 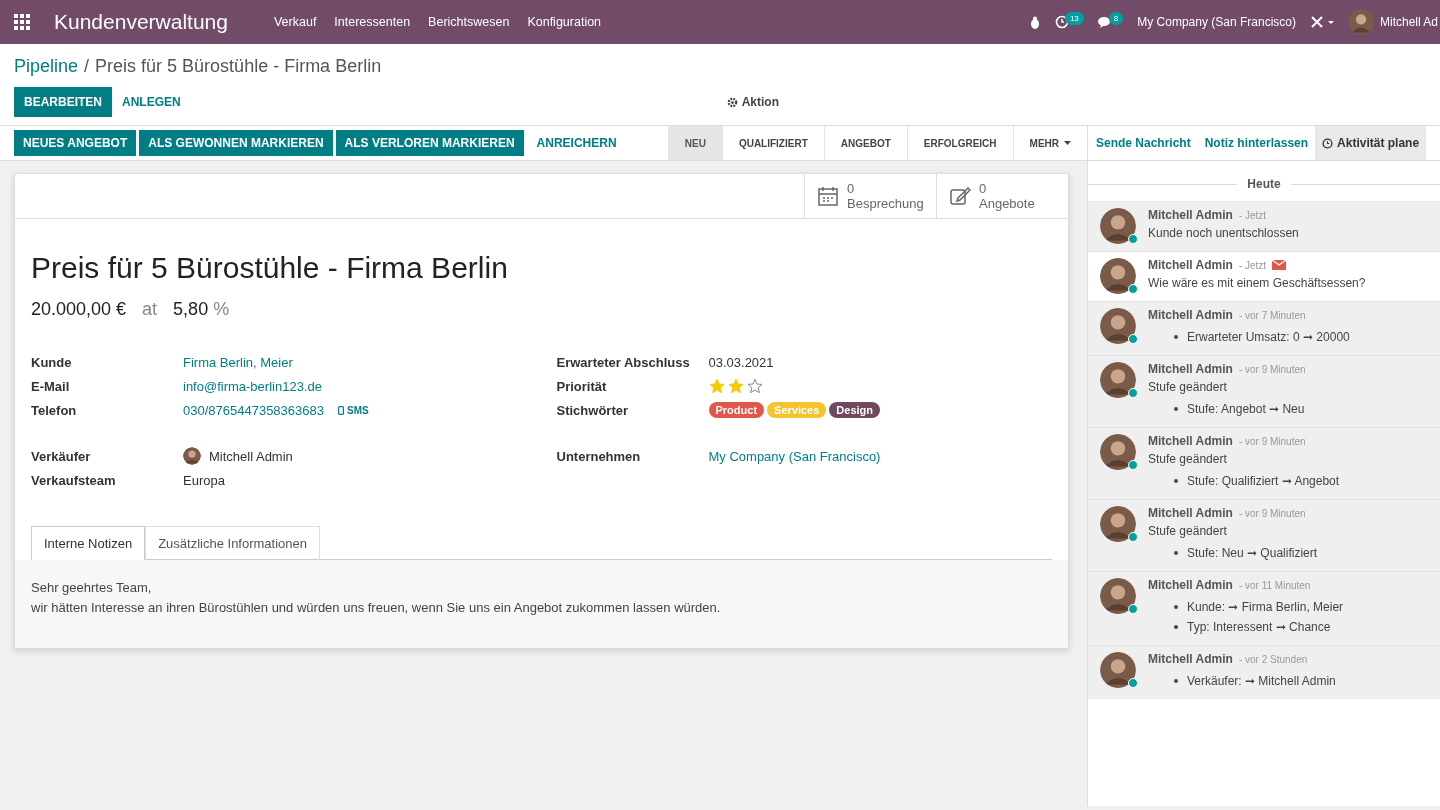 I want to click on field-label: Unternehmen, so click(x=599, y=456).